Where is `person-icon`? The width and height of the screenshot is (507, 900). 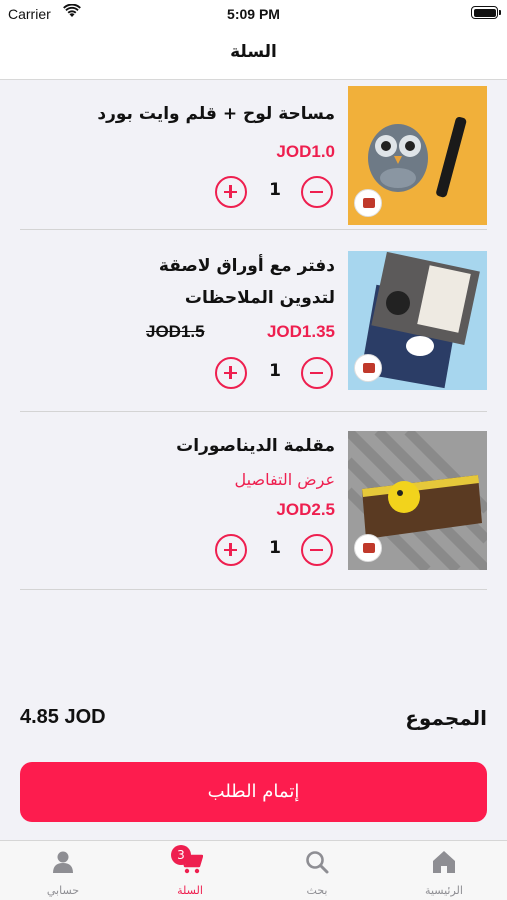 person-icon is located at coordinates (63, 862).